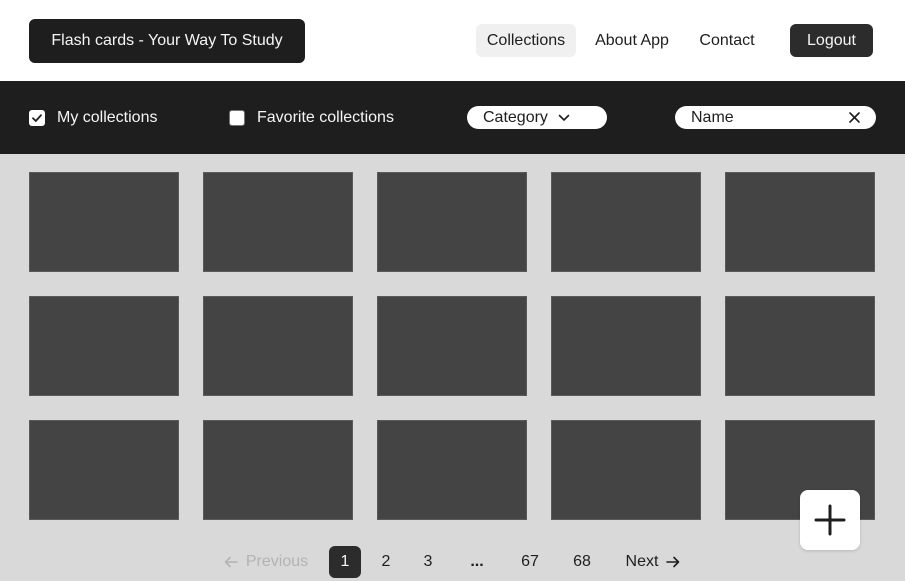  I want to click on nav-about-app: About App, so click(632, 40).